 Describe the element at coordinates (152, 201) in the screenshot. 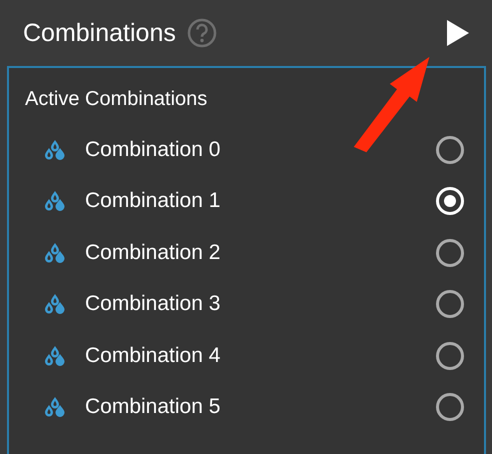

I see `combination-label: Combination 1` at that location.